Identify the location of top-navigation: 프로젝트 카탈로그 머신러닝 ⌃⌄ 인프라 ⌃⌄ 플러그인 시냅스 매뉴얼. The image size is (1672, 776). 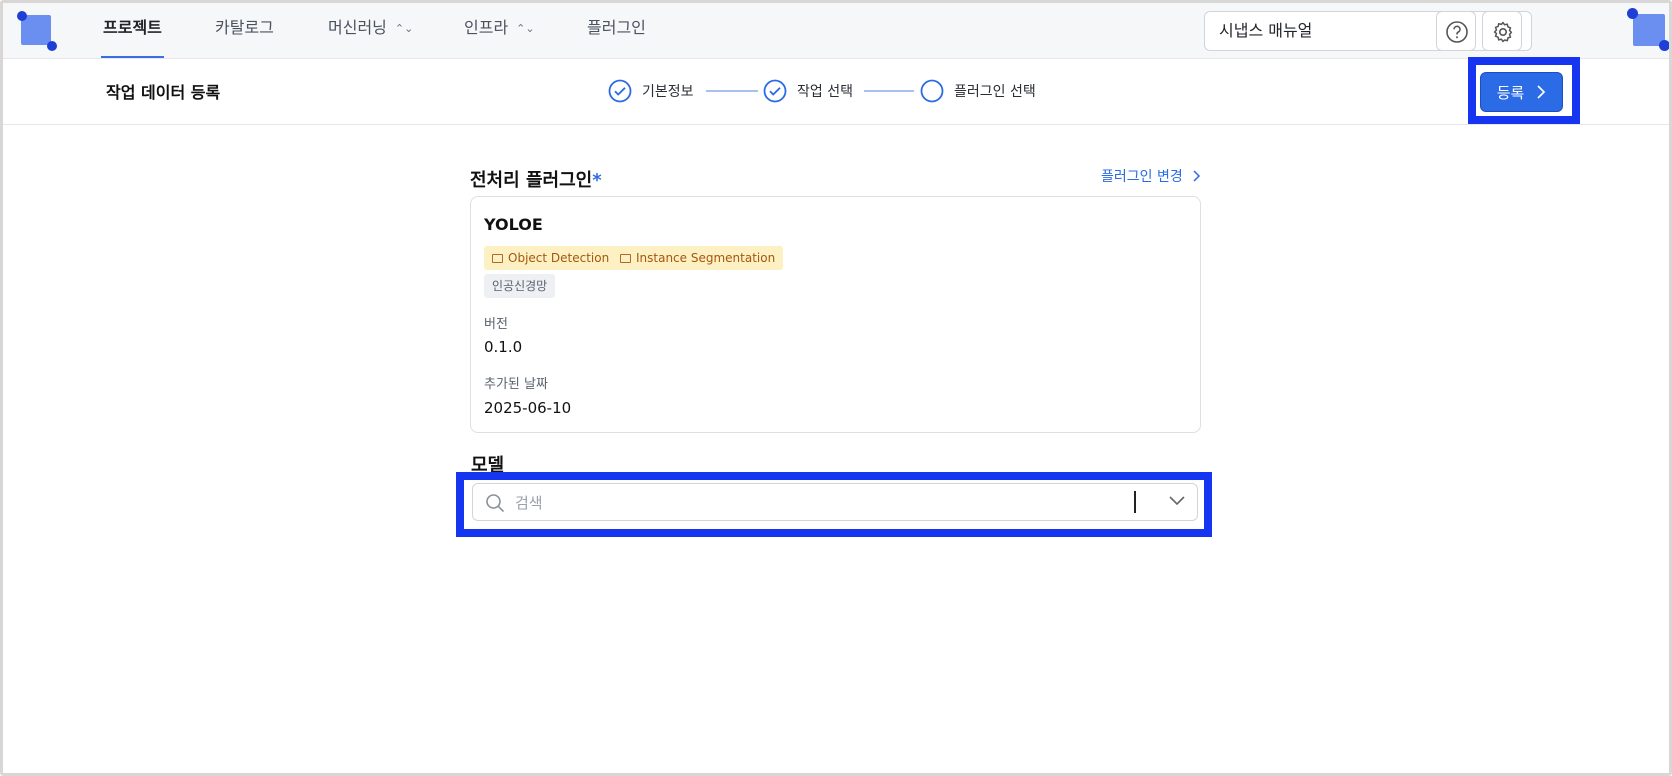
(836, 31).